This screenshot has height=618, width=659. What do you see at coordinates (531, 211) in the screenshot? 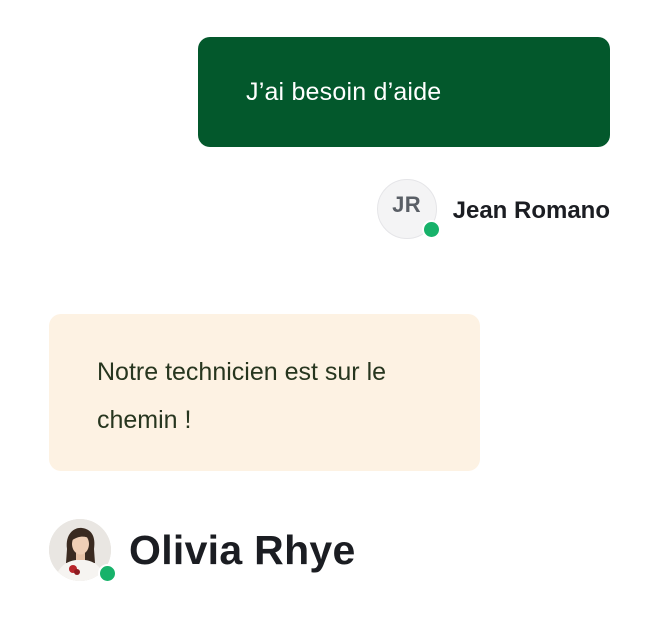
I see `sender-name: Jean Romano` at bounding box center [531, 211].